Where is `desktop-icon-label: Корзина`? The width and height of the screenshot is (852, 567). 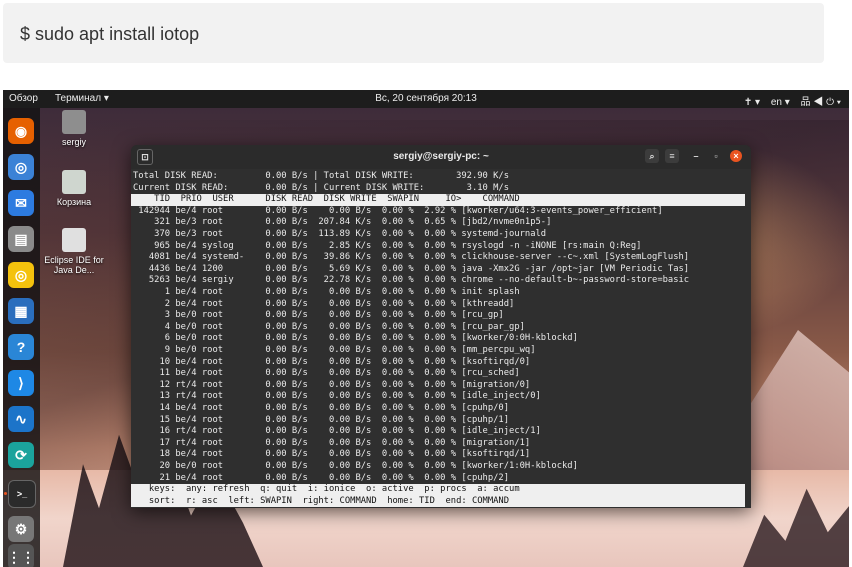 desktop-icon-label: Корзина is located at coordinates (74, 202).